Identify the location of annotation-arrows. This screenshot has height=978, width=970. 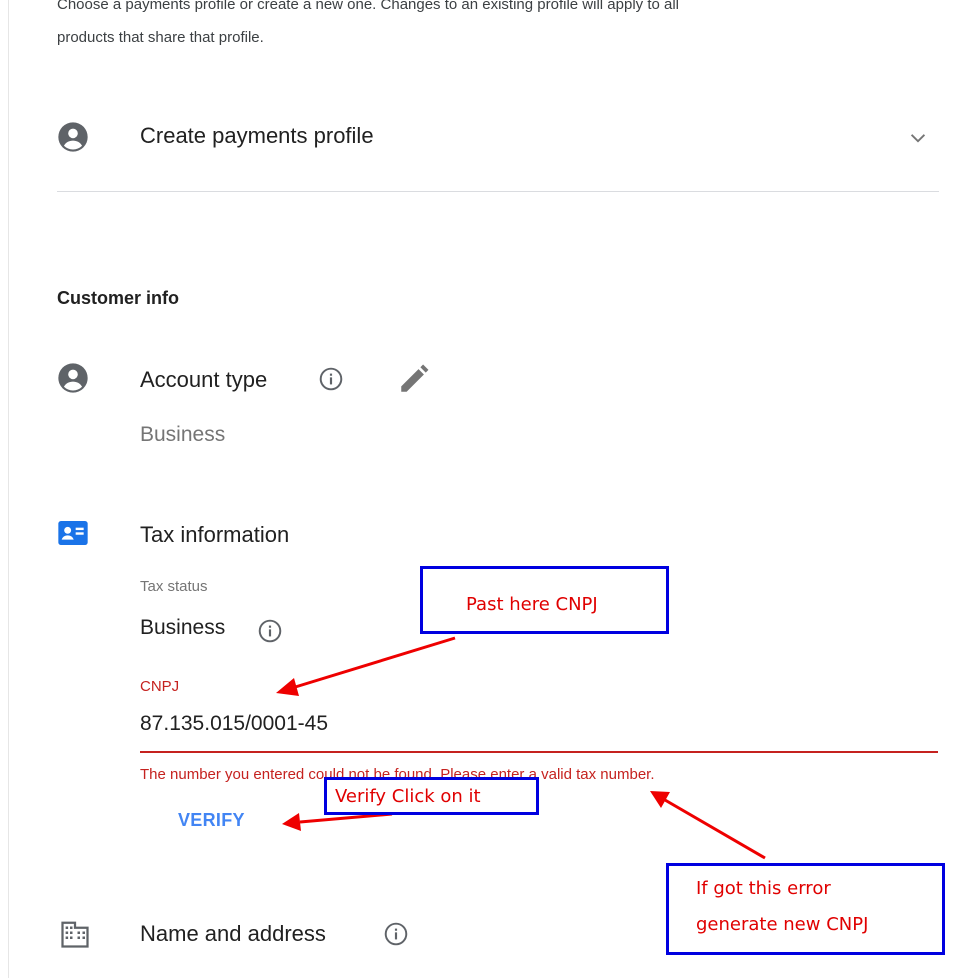
(521, 748).